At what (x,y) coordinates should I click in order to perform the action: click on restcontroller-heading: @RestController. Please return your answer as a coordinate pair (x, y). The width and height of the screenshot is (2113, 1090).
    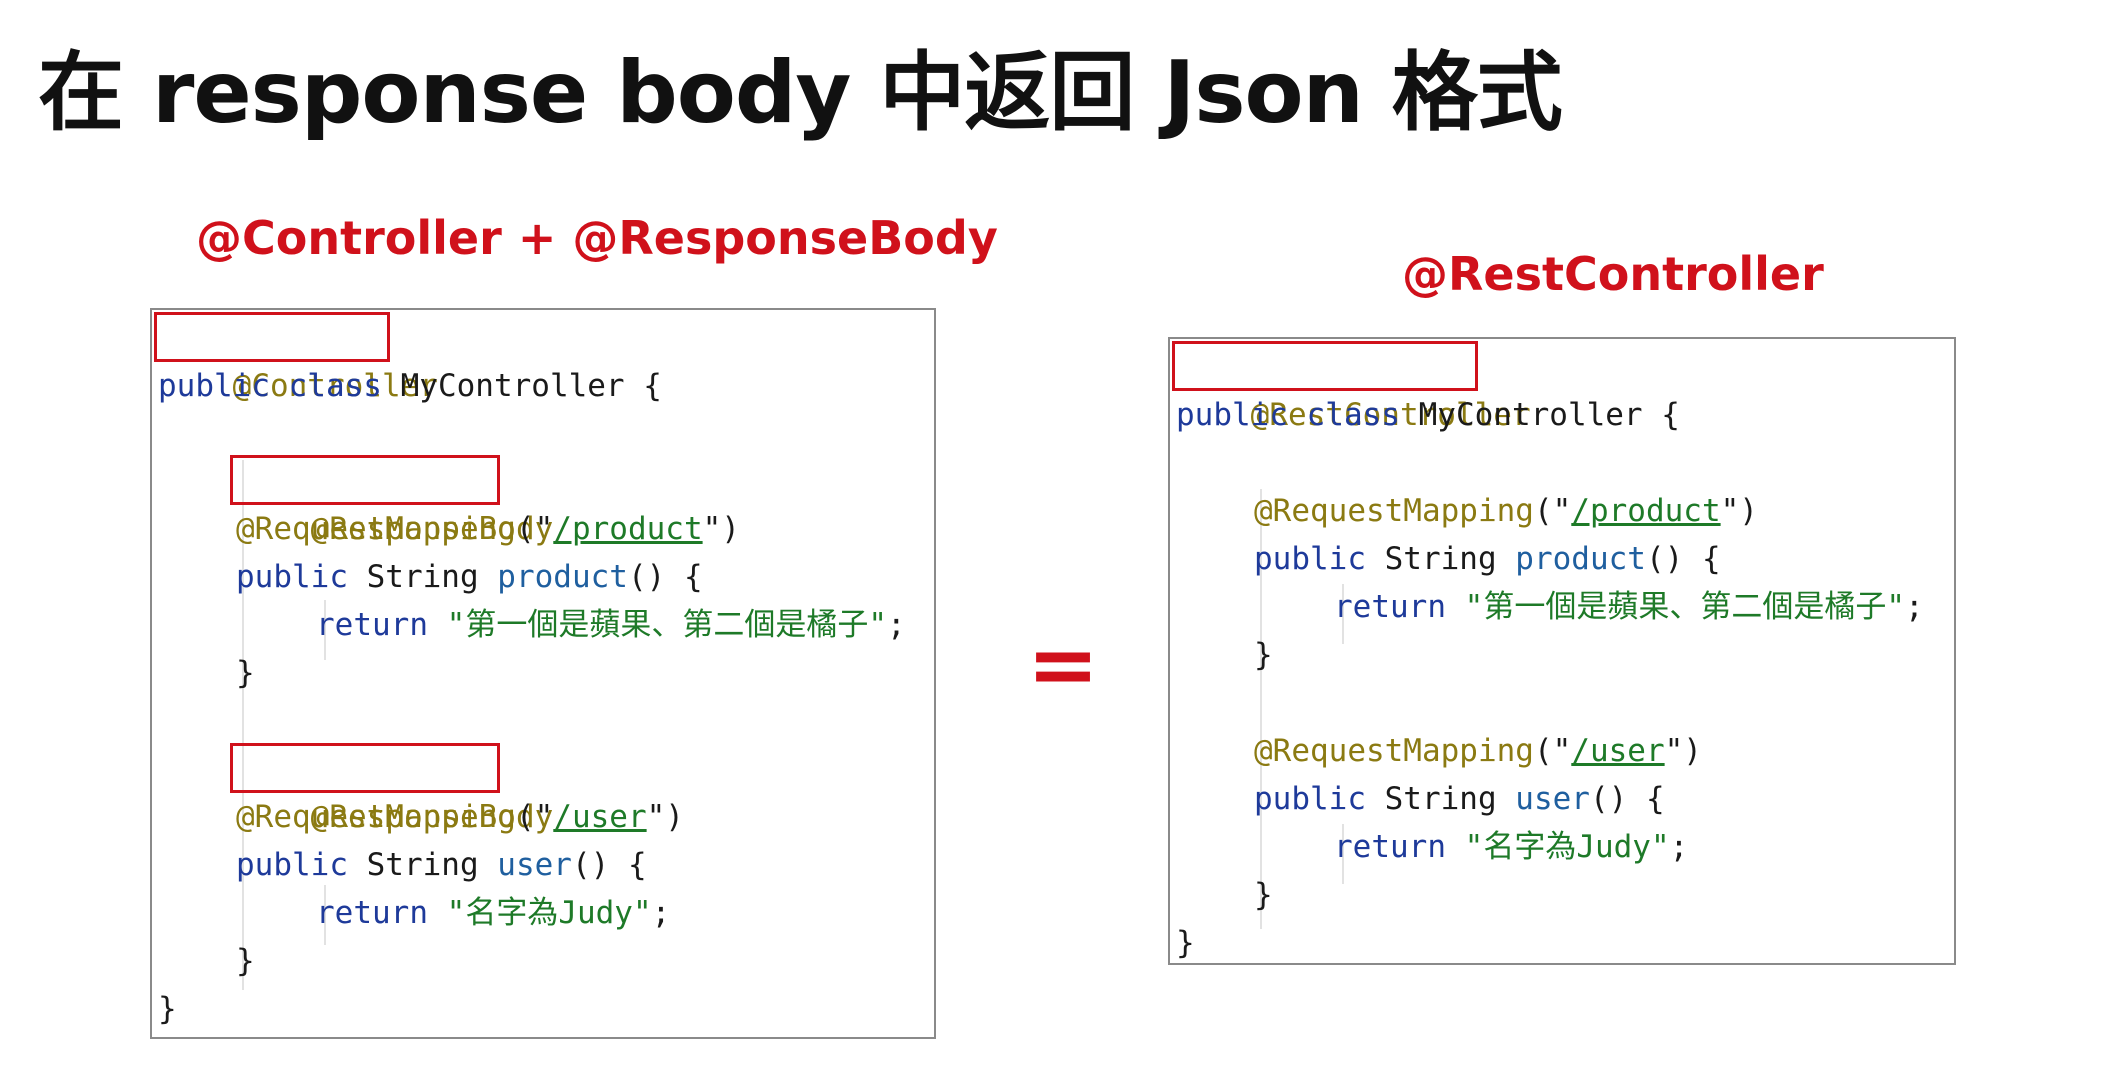
    Looking at the image, I should click on (1613, 274).